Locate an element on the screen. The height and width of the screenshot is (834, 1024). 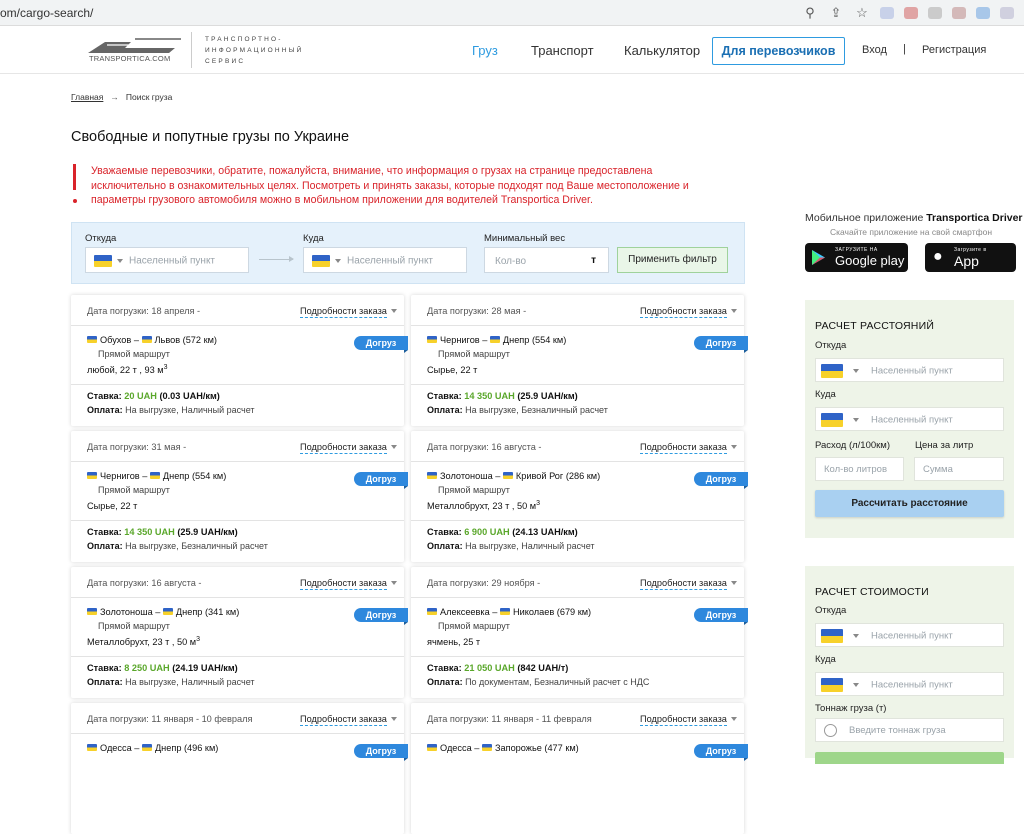
route-type: Прямой маршрут is located at coordinates (474, 354).